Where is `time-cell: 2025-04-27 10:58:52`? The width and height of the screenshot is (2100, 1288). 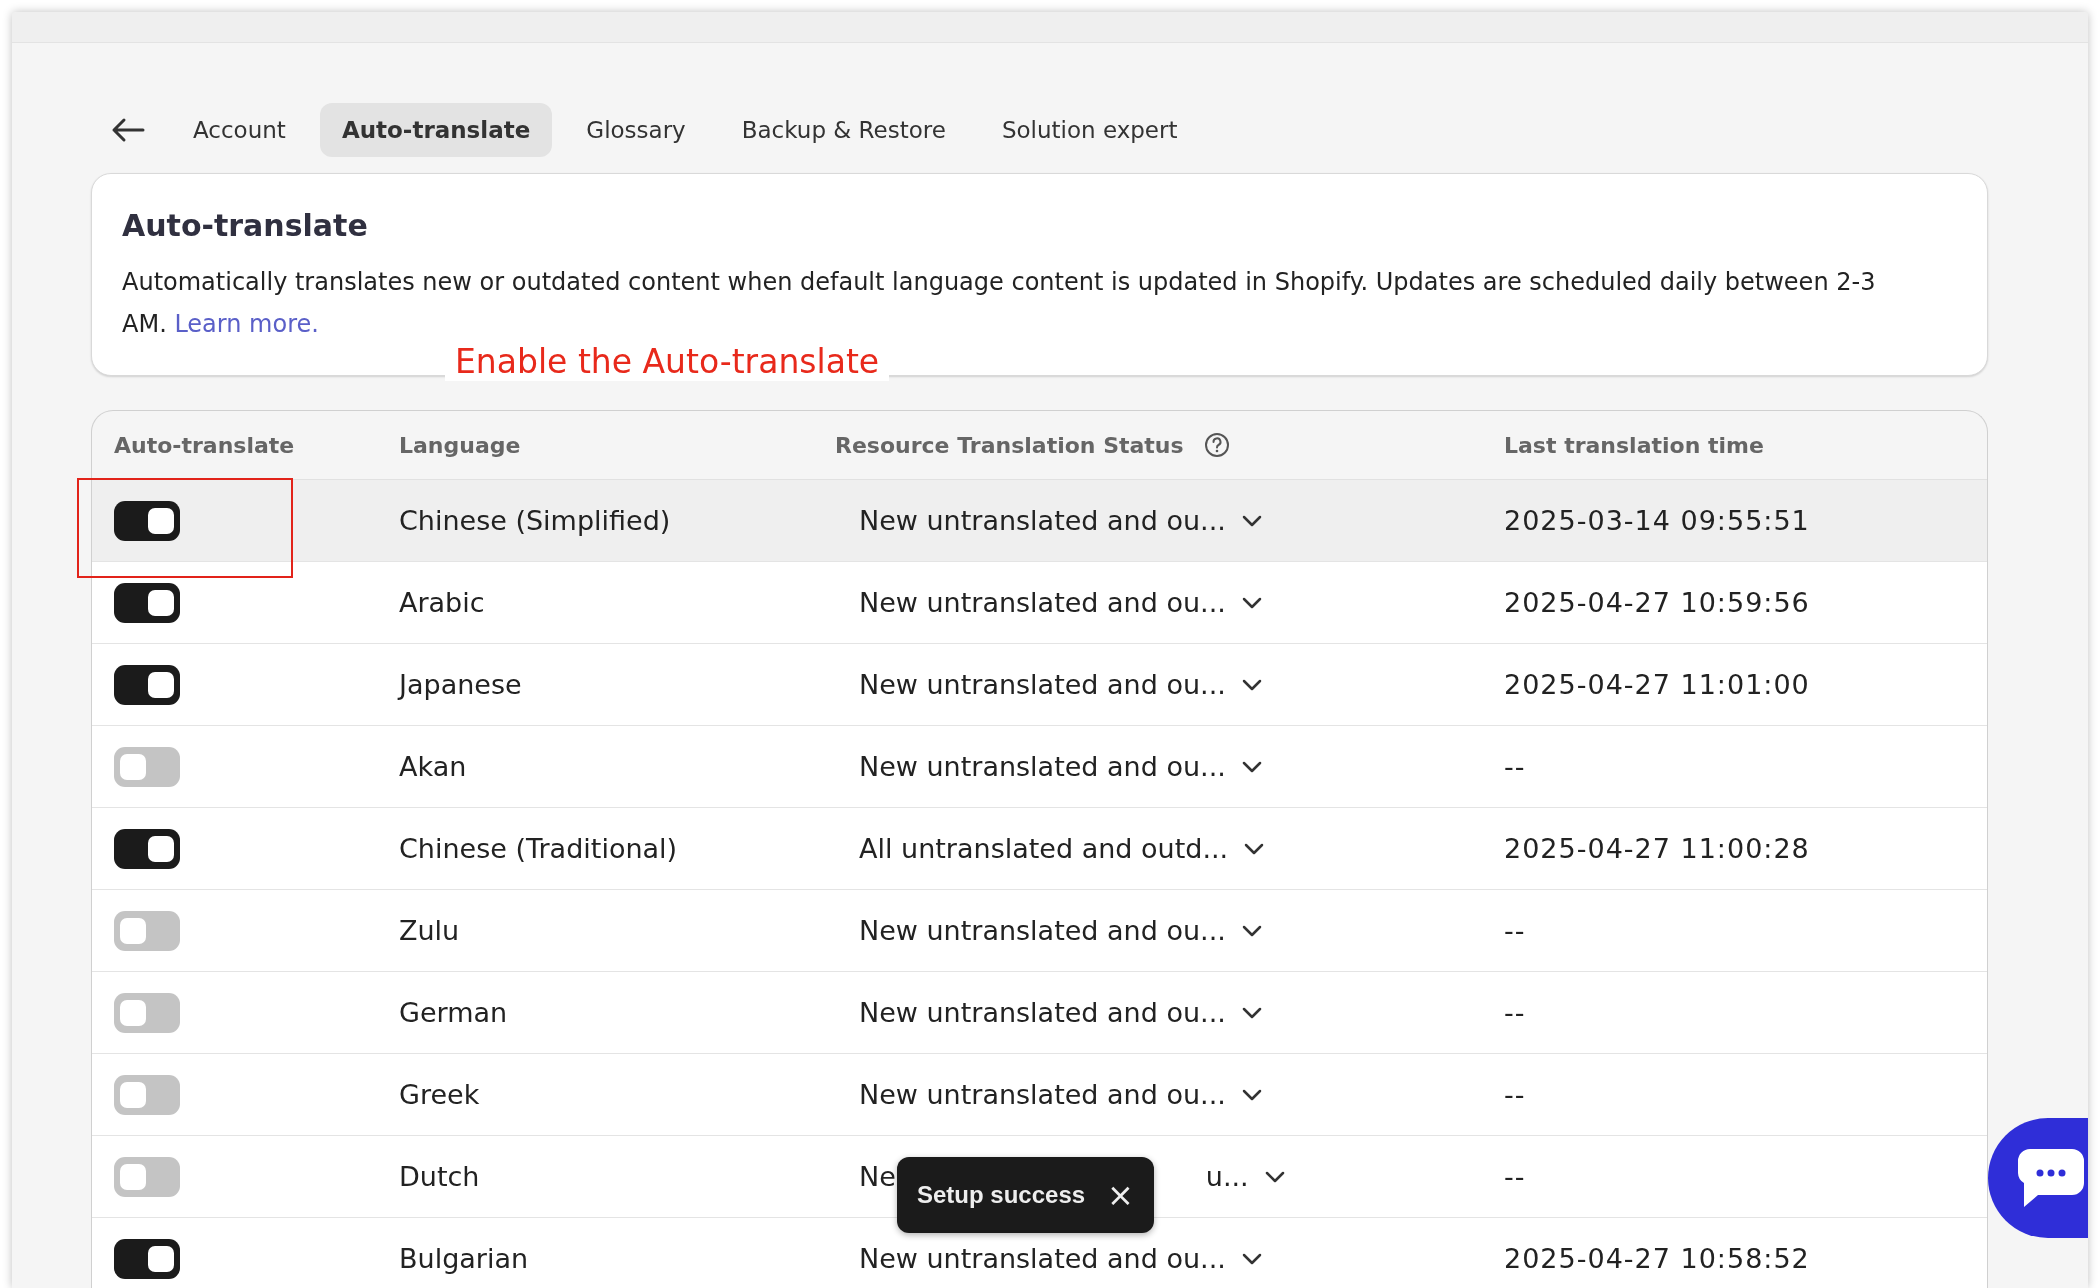
time-cell: 2025-04-27 10:58:52 is located at coordinates (1657, 1258).